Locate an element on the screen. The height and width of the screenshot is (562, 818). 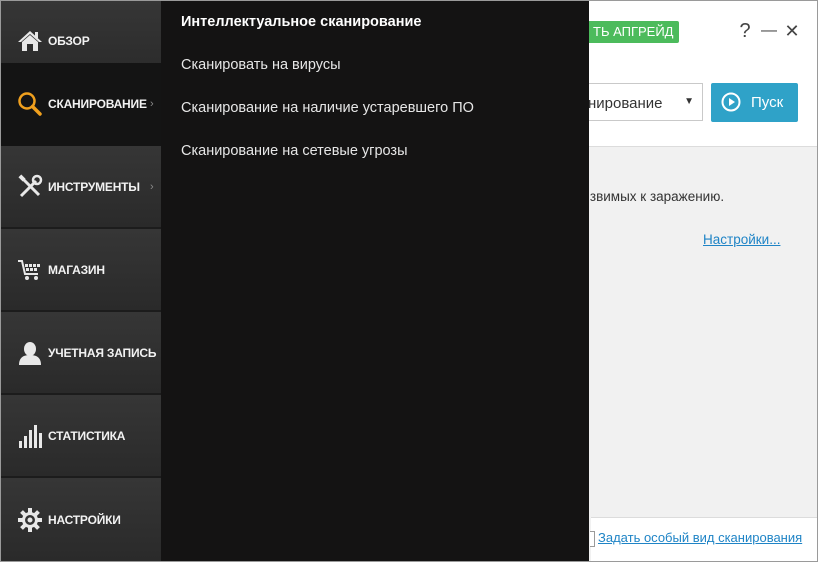
sidebar-item-statistics: СТАТИСТИКА is located at coordinates (81, 436).